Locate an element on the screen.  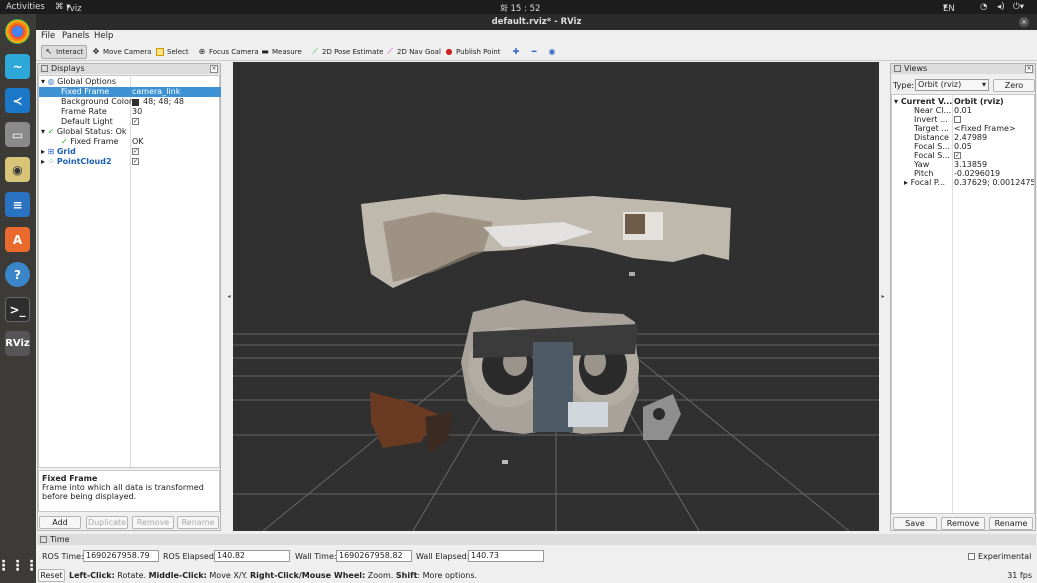
select-icon is located at coordinates (160, 52).